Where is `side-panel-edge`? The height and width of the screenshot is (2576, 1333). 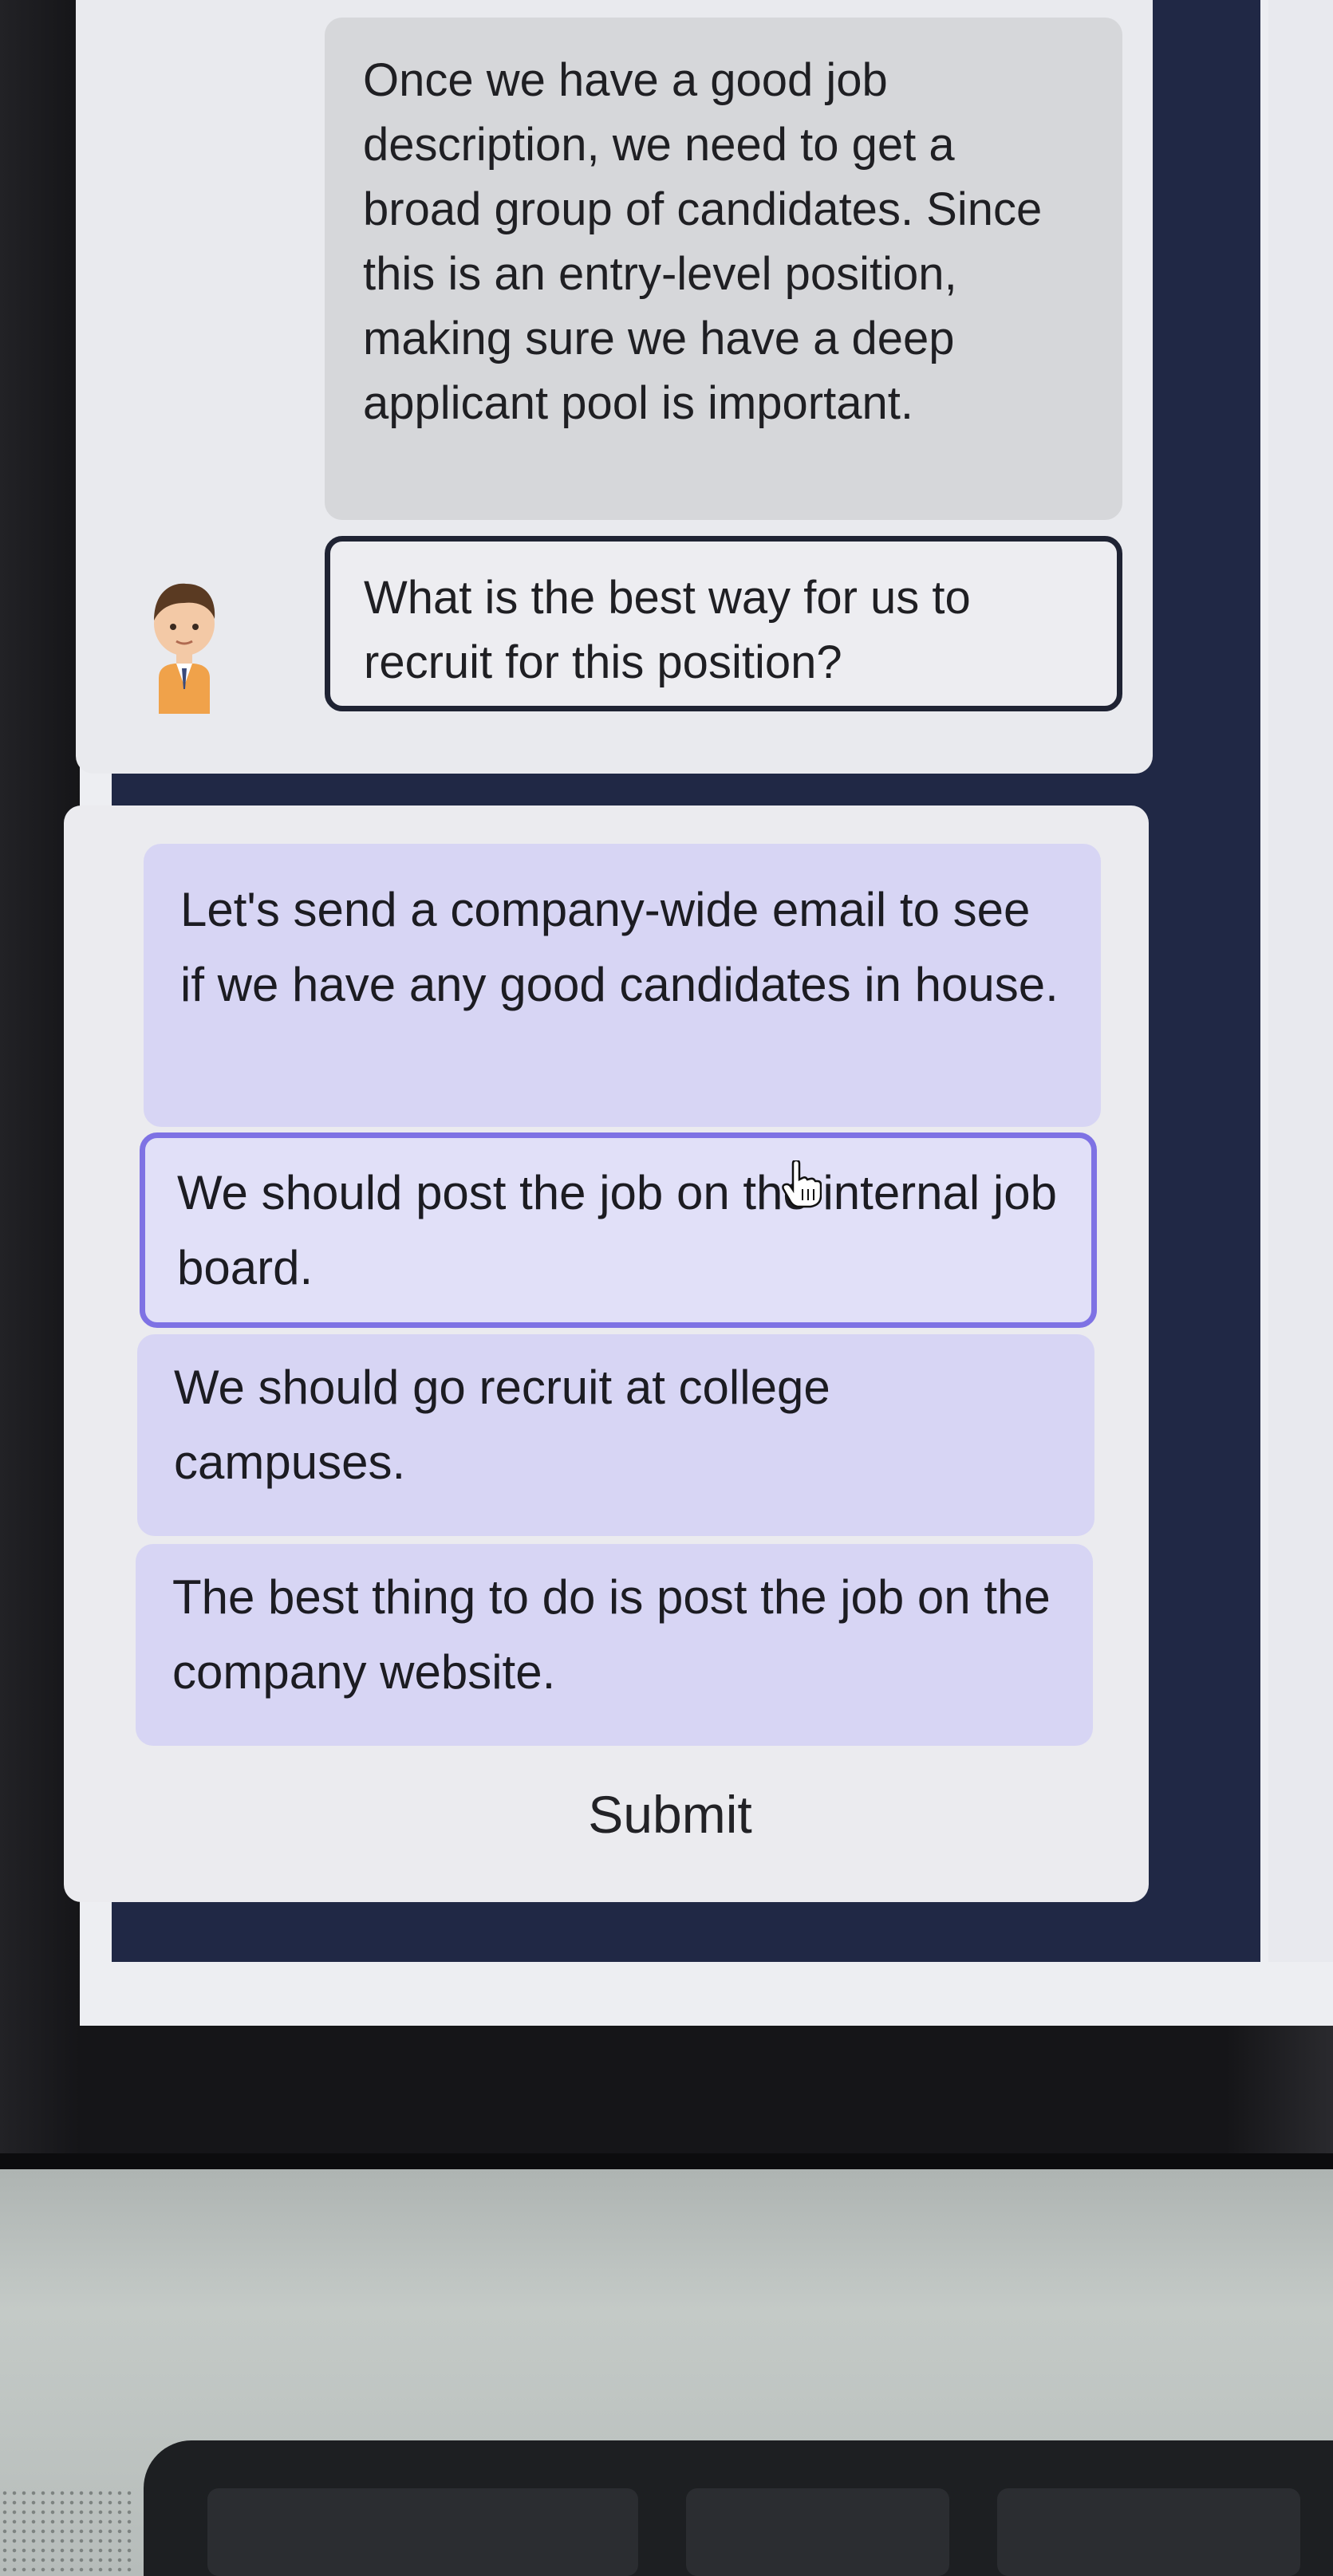
side-panel-edge is located at coordinates (1300, 981).